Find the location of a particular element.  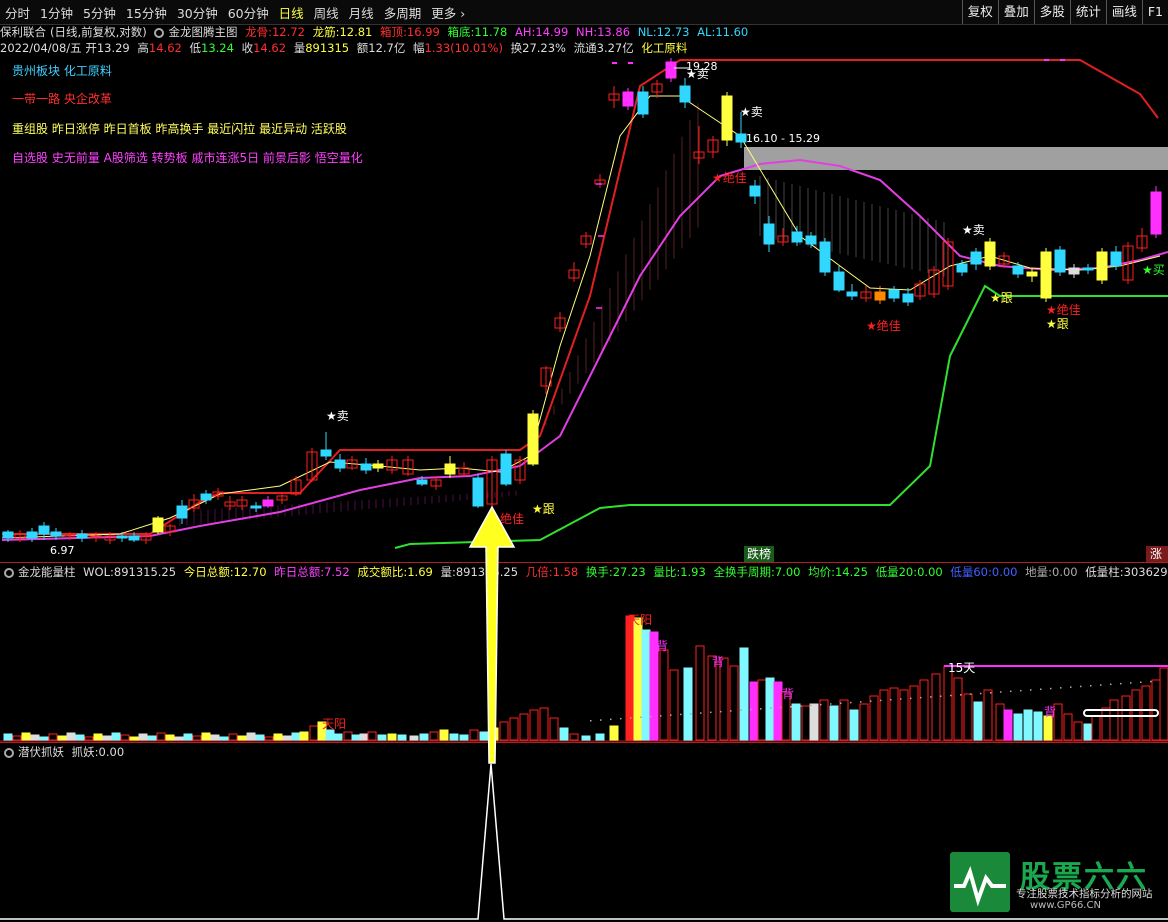

today-amount-label: 今日总额: is located at coordinates (208, 572).